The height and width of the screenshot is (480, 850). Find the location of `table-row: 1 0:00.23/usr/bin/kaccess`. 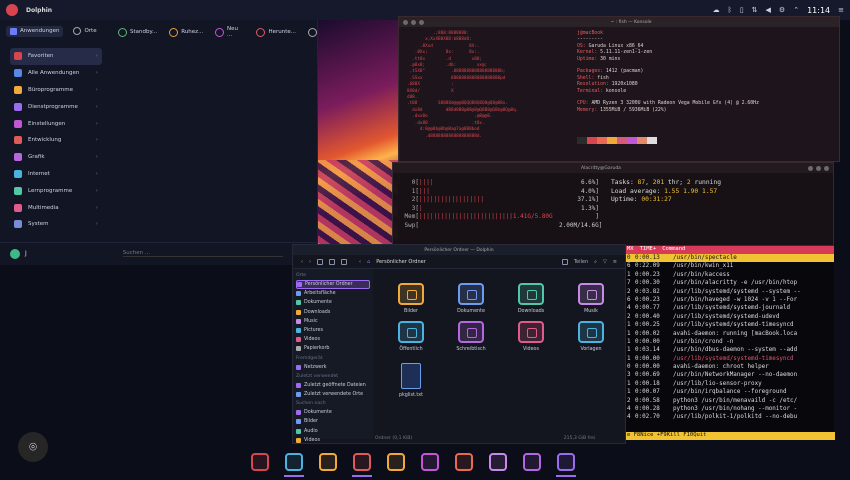

table-row: 1 0:00.23/usr/bin/kaccess is located at coordinates (729, 275).